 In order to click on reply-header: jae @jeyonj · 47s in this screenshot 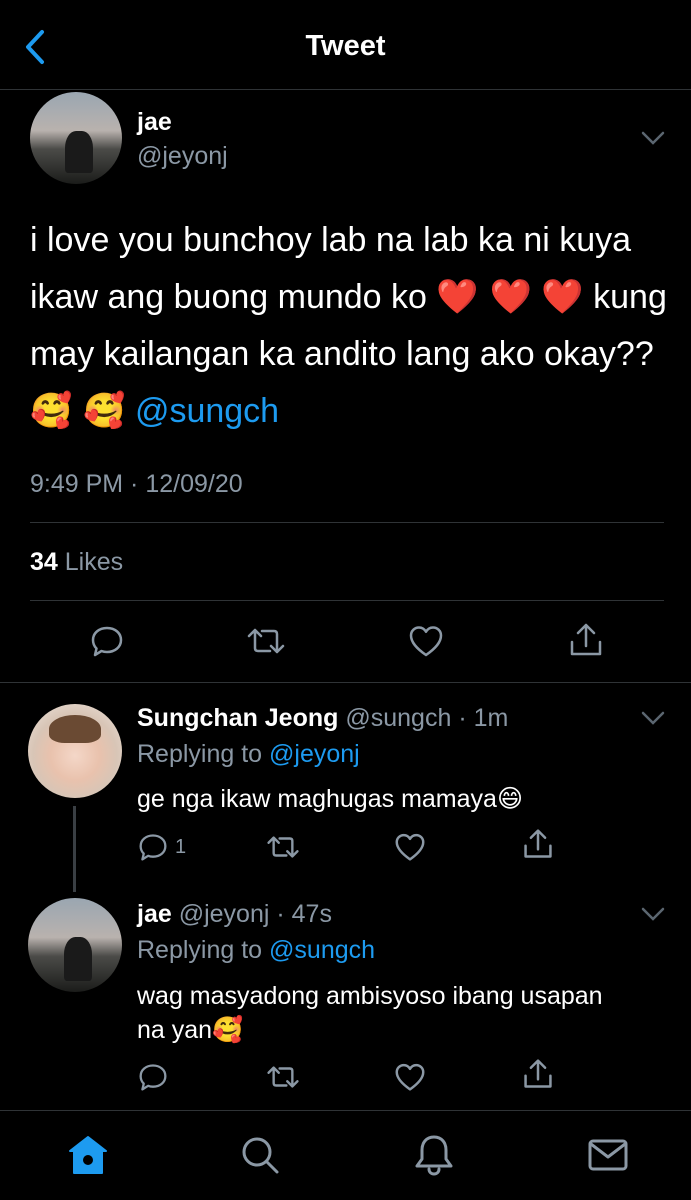, I will do `click(234, 914)`.